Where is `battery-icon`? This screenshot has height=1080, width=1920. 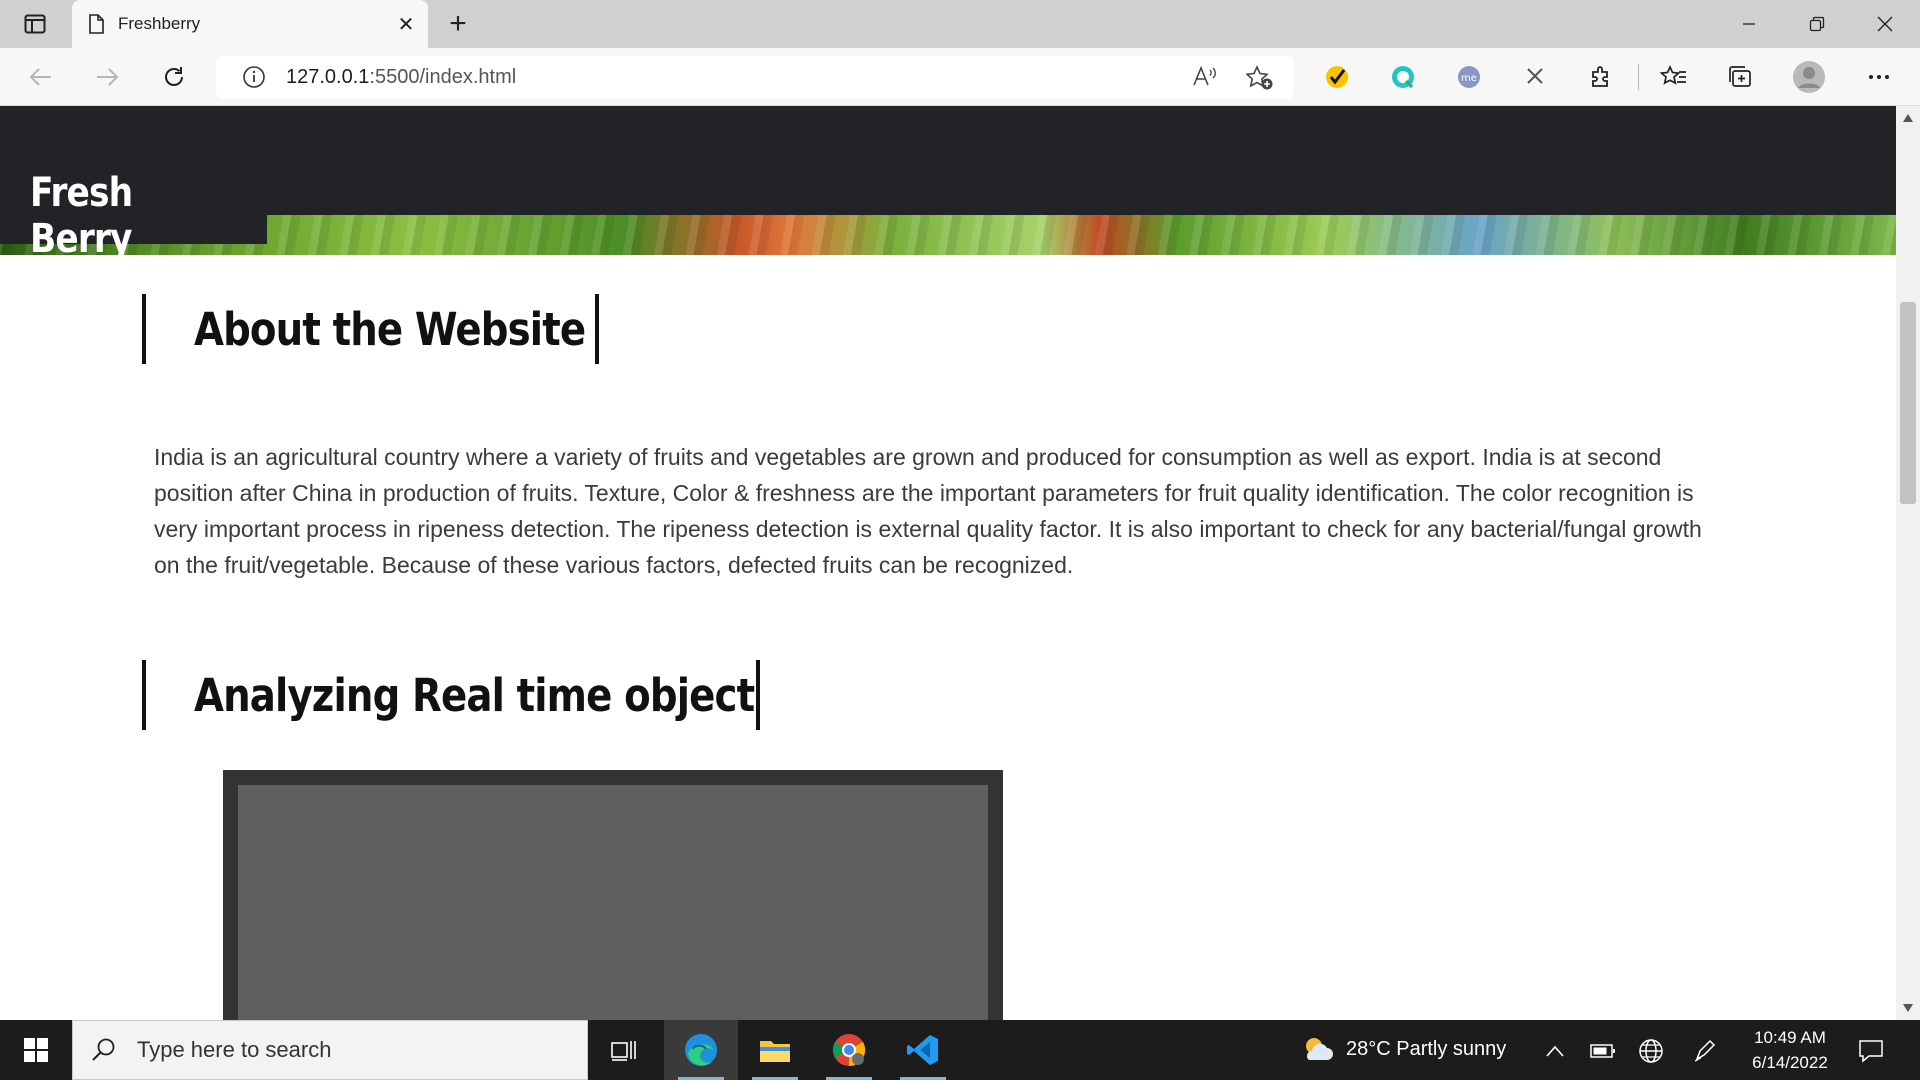
battery-icon is located at coordinates (1603, 1051).